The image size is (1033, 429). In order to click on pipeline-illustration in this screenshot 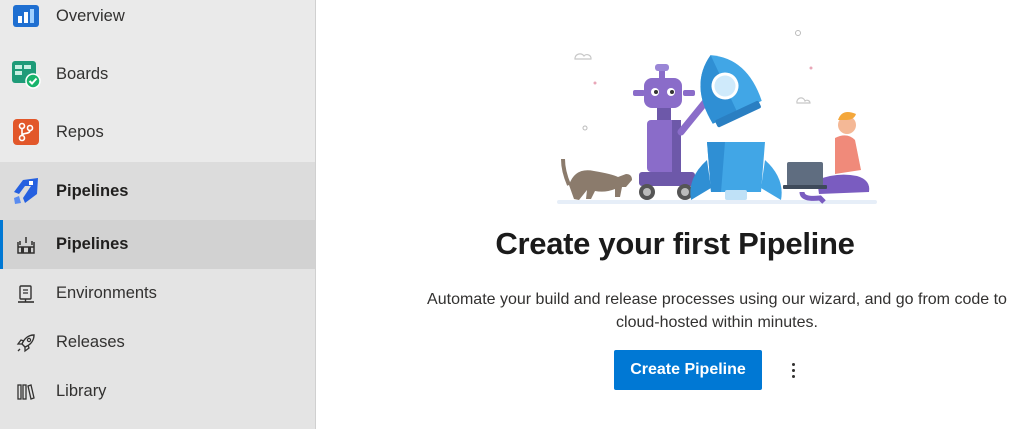, I will do `click(717, 116)`.